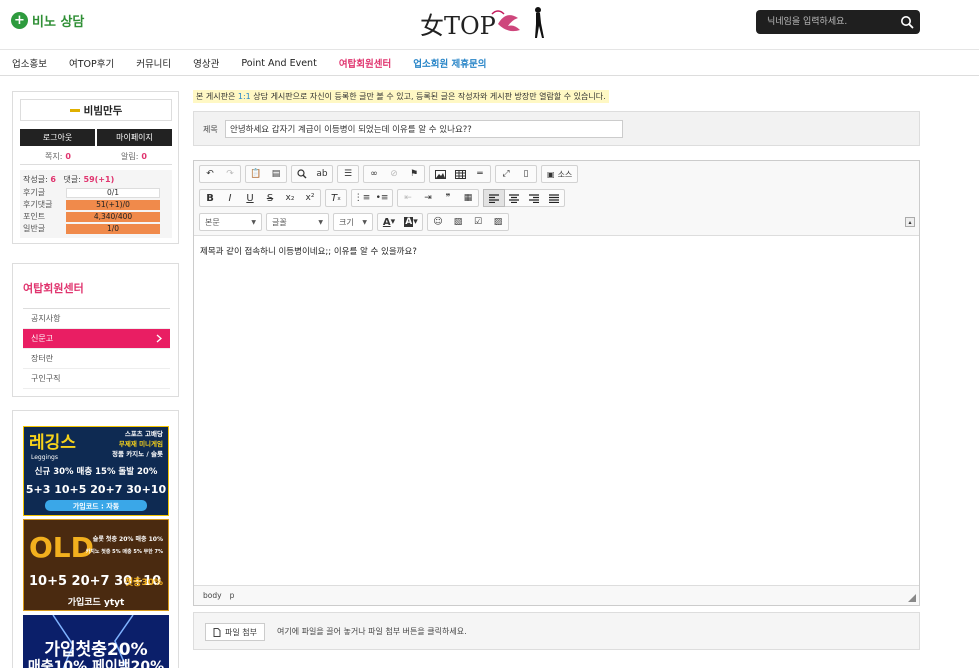  What do you see at coordinates (825, 22) in the screenshot?
I see `search-input` at bounding box center [825, 22].